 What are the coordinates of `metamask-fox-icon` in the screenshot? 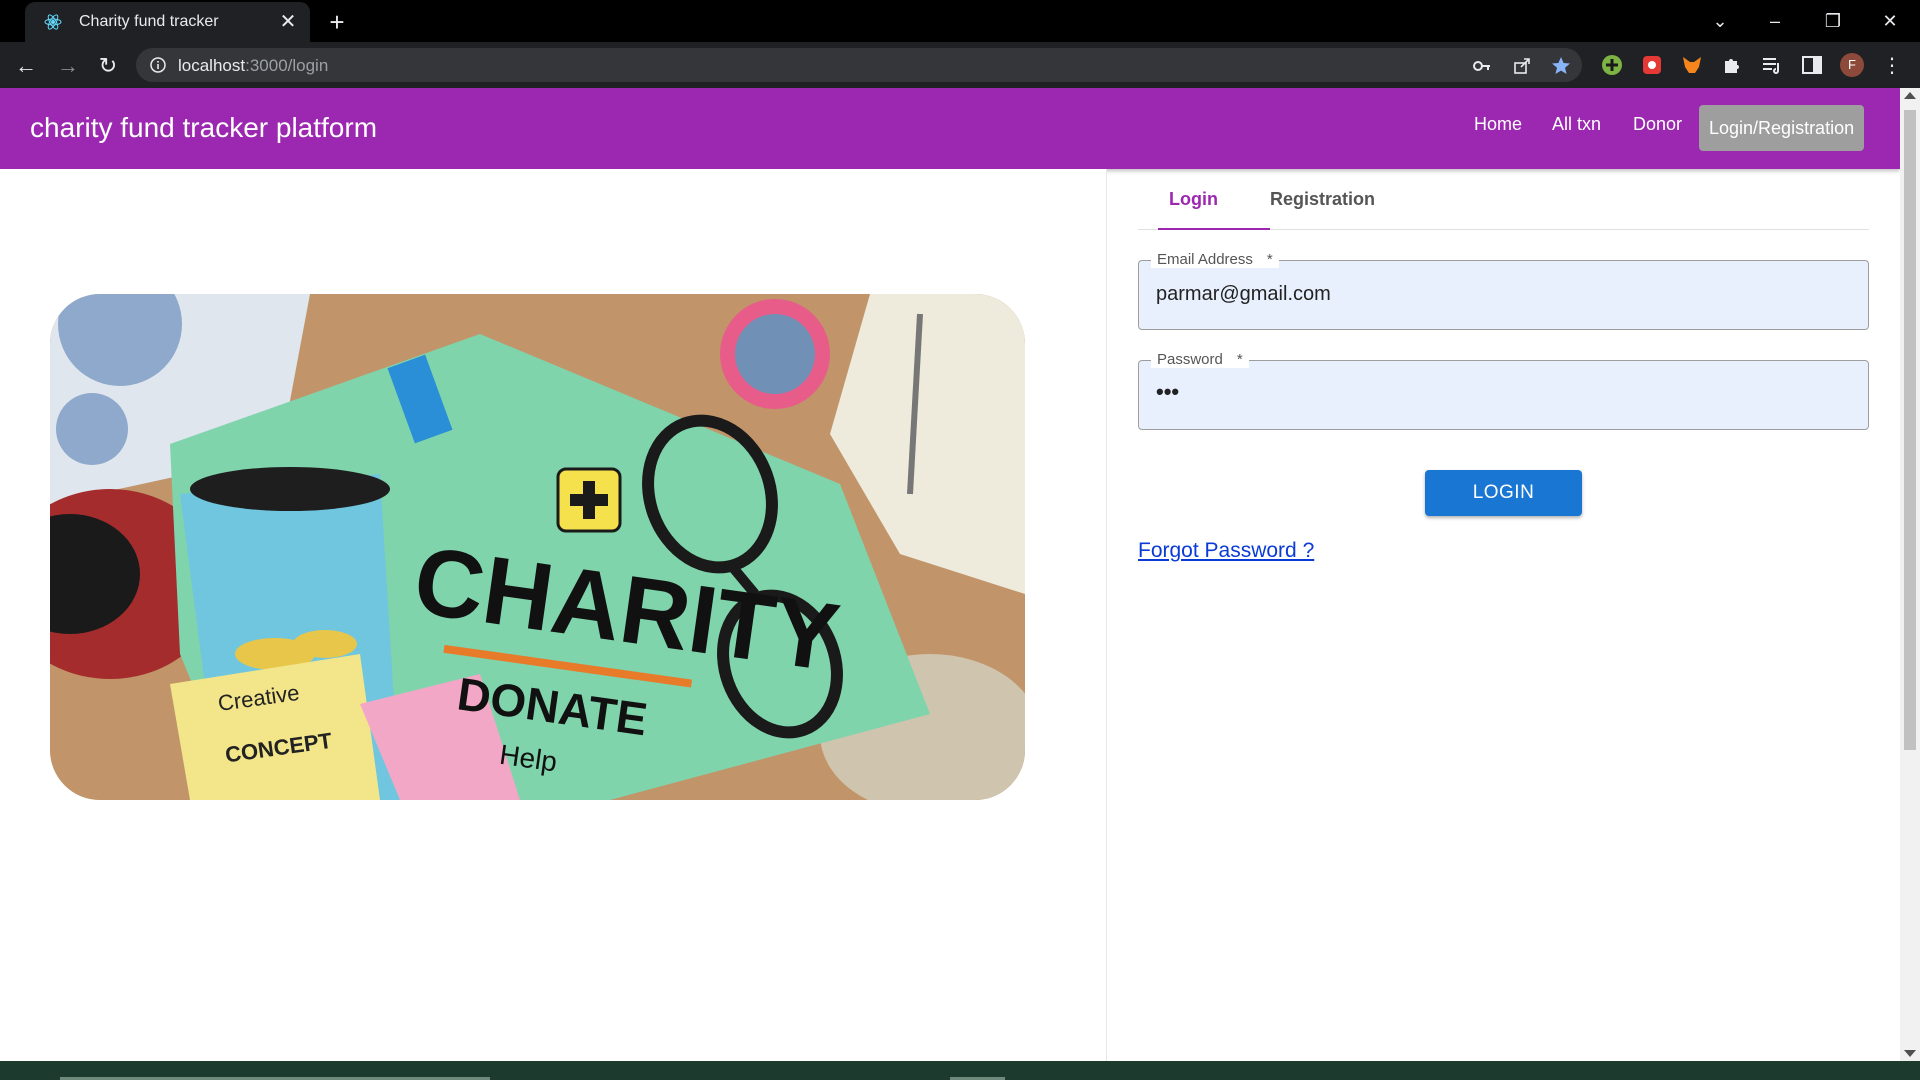 It's located at (1692, 65).